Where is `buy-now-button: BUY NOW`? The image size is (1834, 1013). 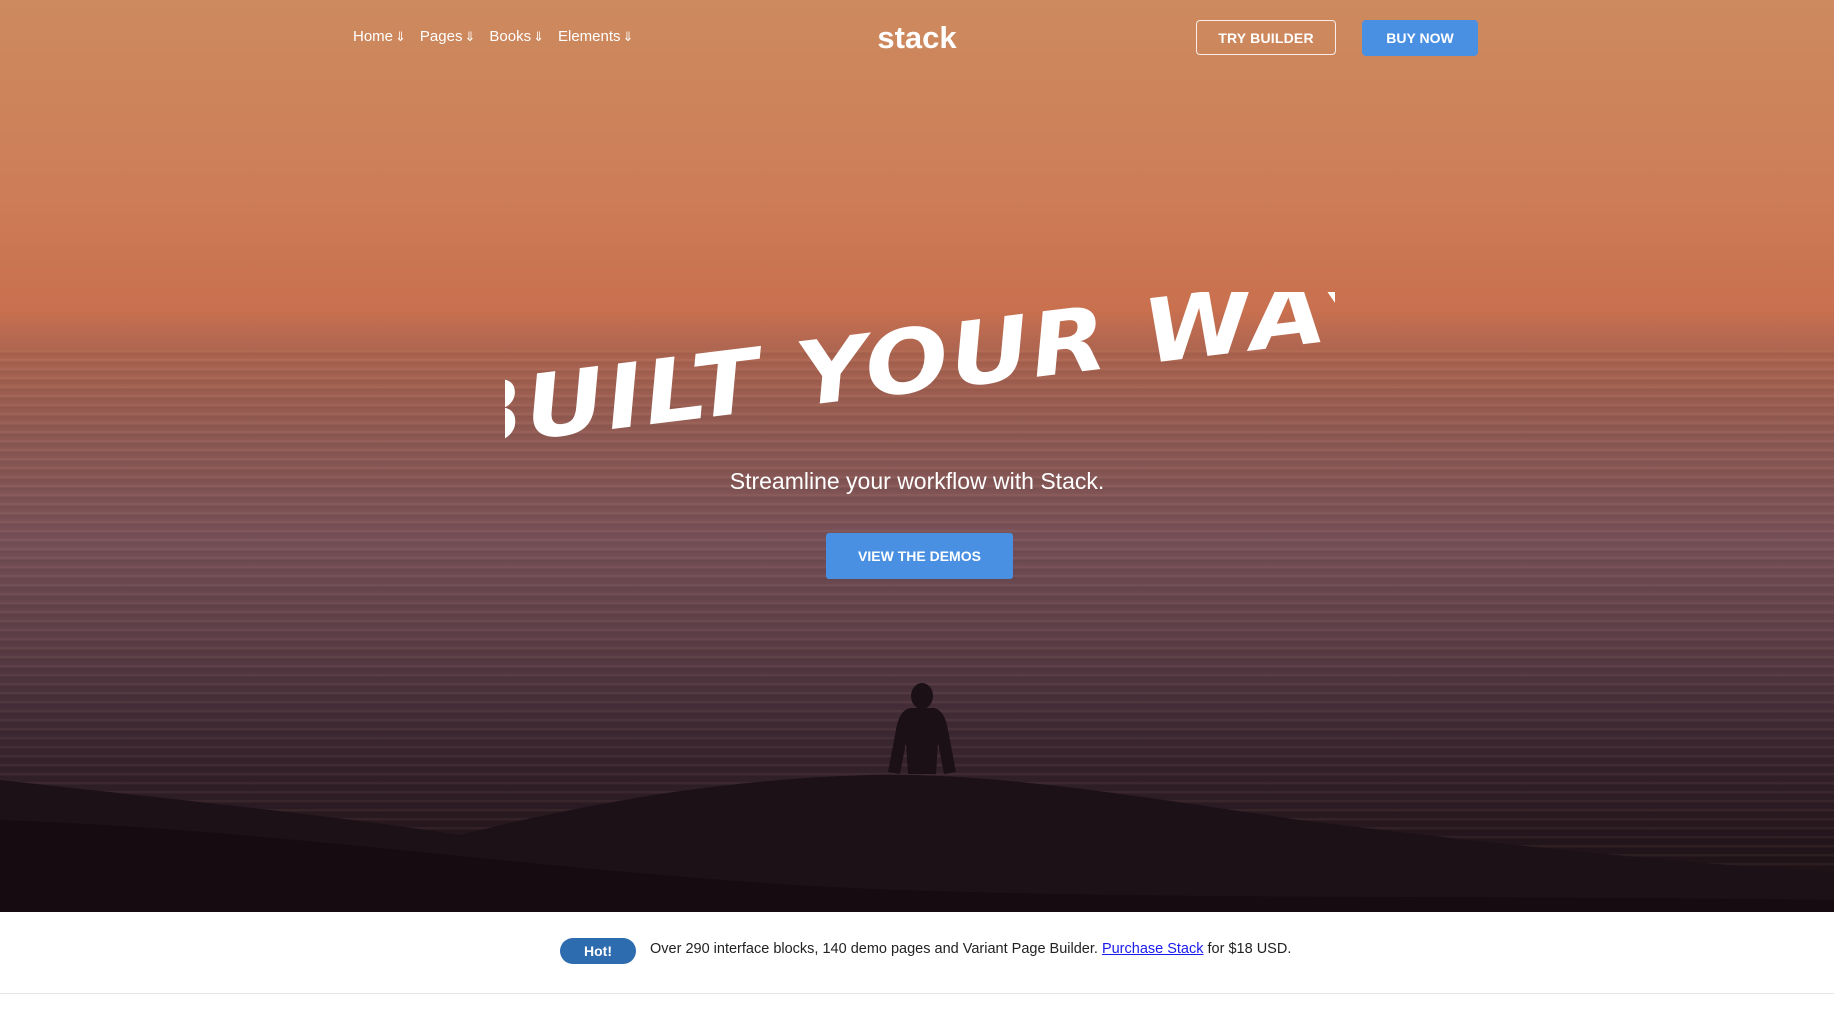 buy-now-button: BUY NOW is located at coordinates (1420, 38).